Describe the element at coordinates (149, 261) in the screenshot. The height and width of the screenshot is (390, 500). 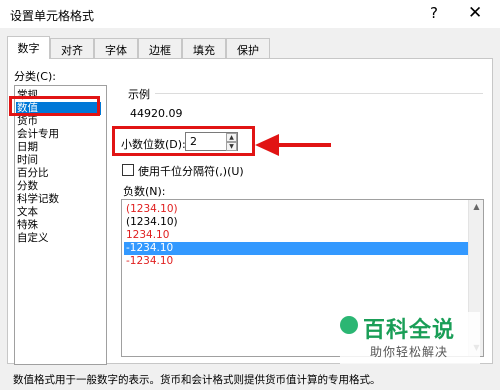
I see `negative-format-item: -1234.10` at that location.